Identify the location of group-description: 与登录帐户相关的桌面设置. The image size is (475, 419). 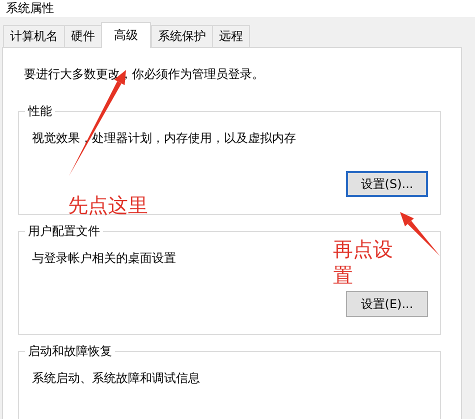
(104, 258).